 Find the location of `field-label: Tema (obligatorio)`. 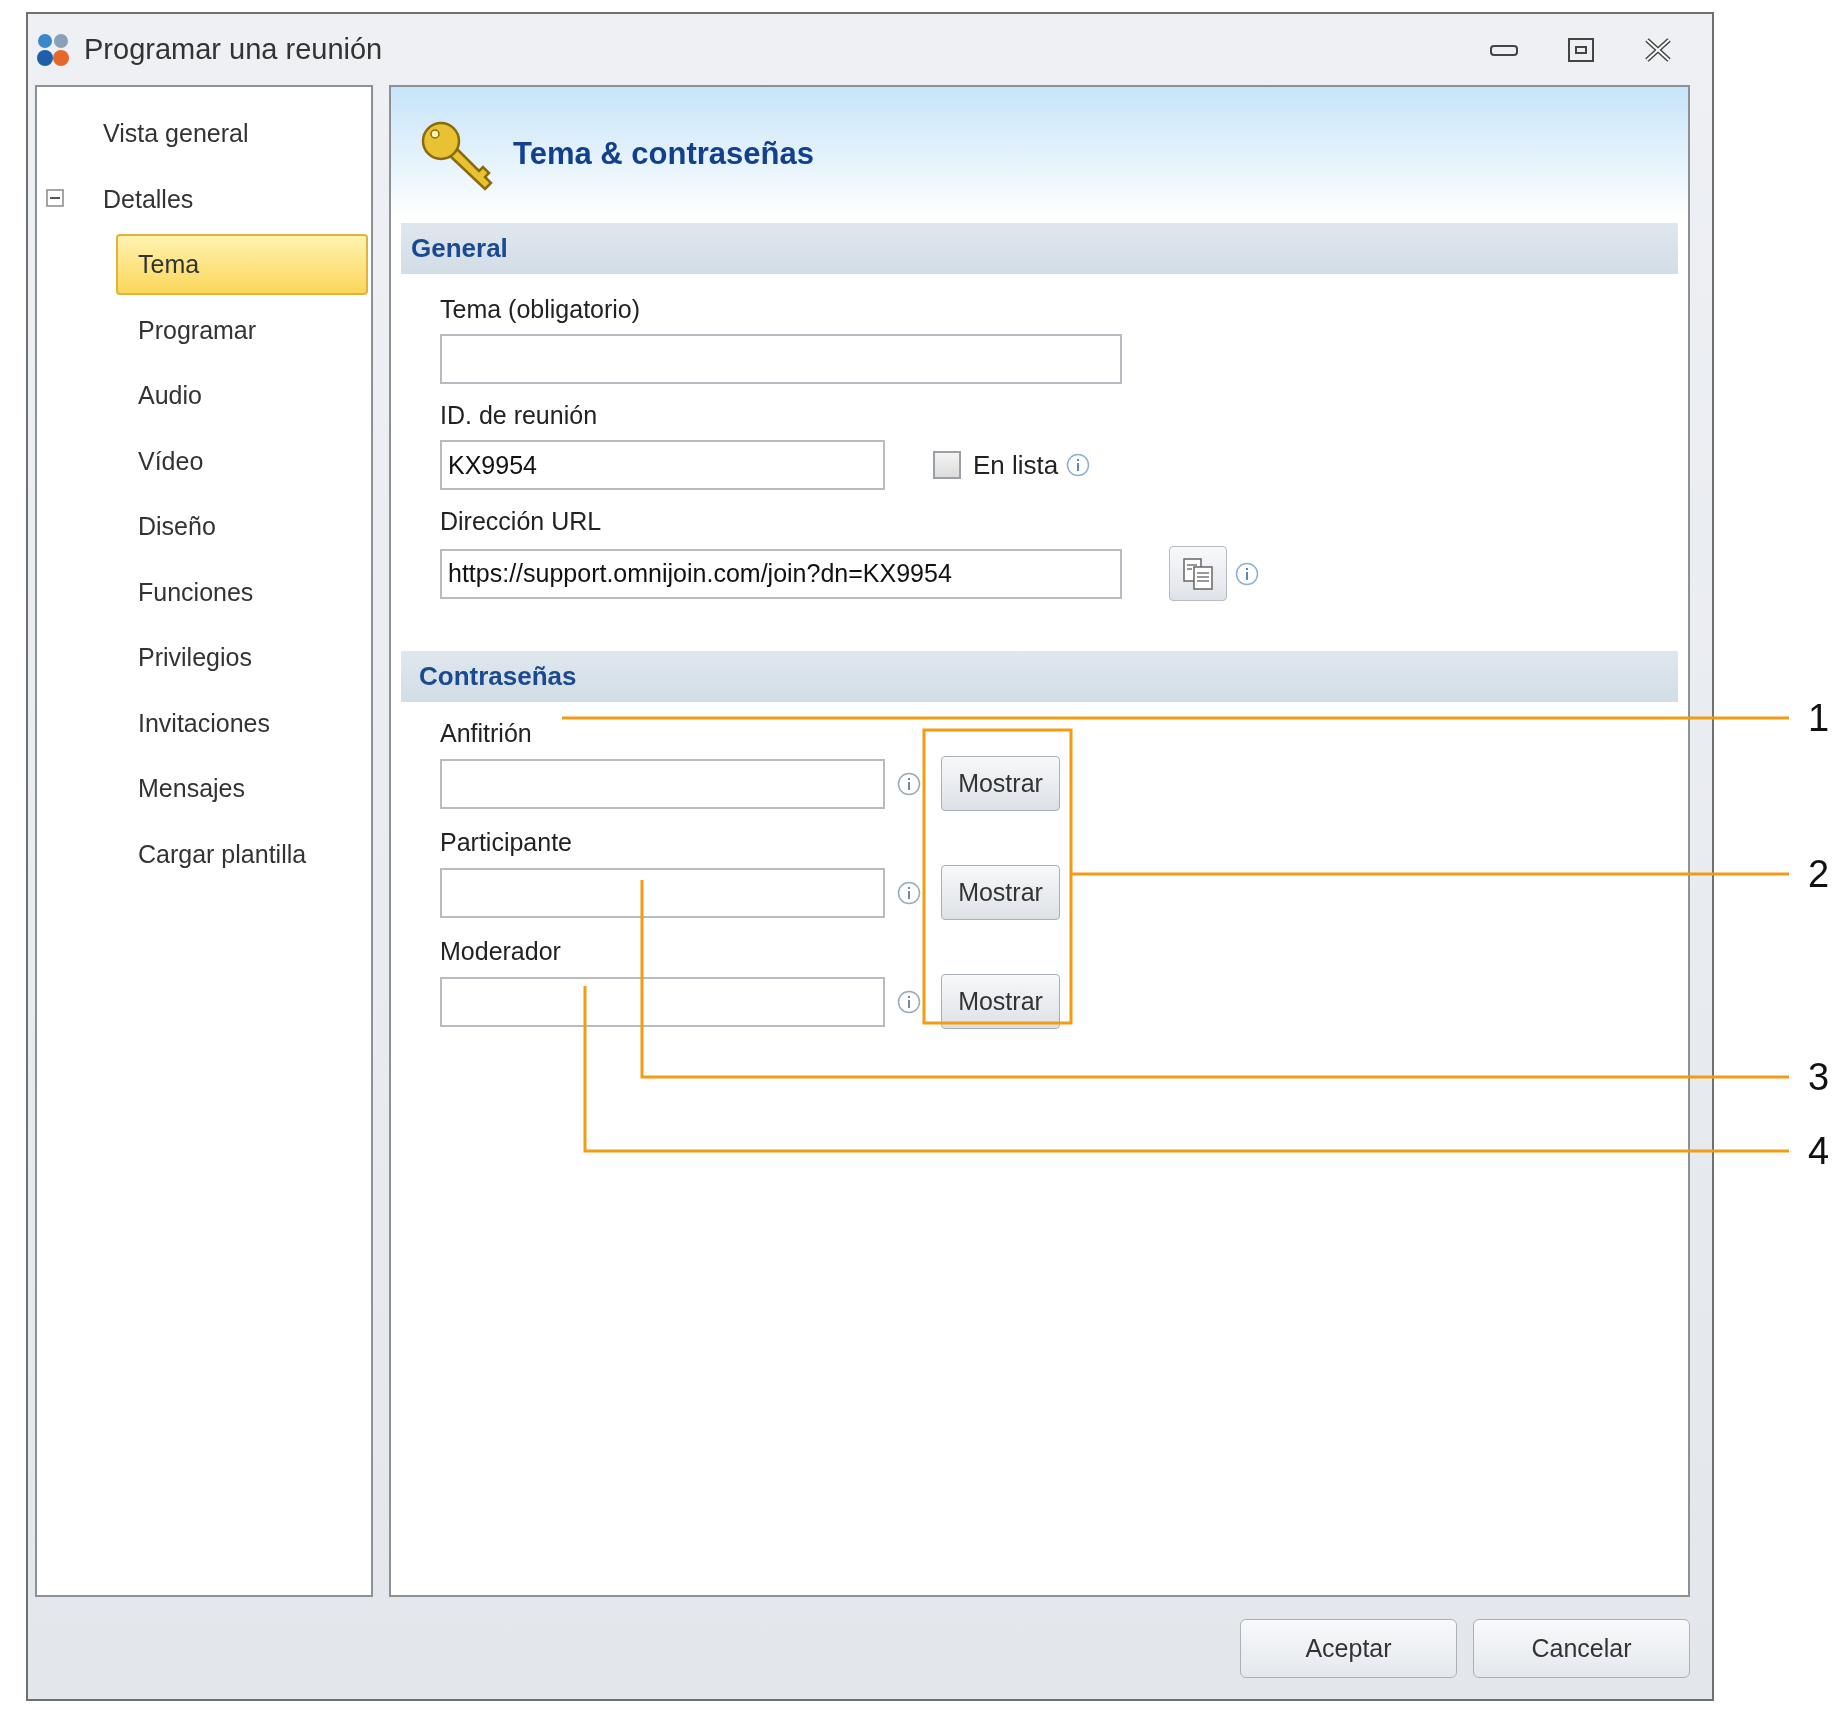

field-label: Tema (obligatorio) is located at coordinates (540, 309).